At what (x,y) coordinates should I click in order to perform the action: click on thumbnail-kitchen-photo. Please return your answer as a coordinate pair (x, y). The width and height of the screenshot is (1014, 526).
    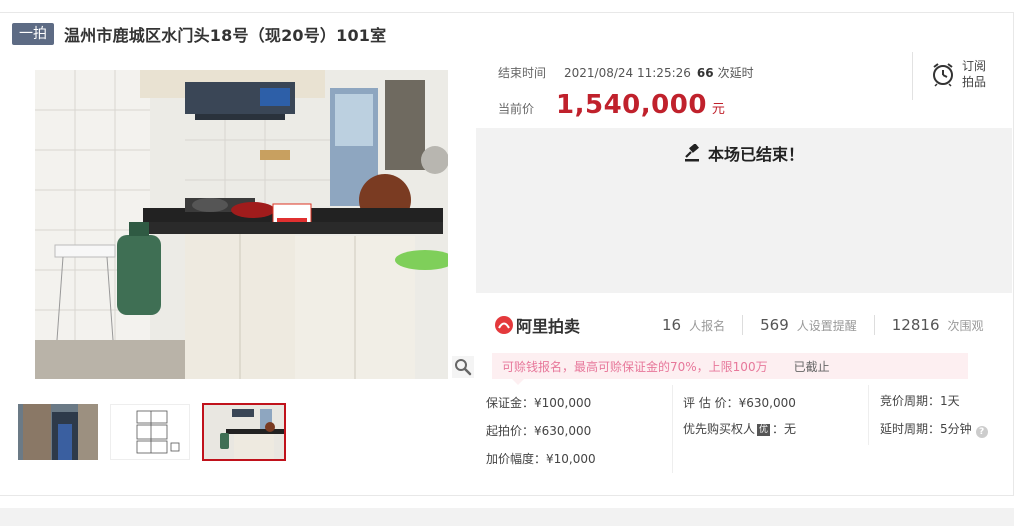
    Looking at the image, I should click on (244, 432).